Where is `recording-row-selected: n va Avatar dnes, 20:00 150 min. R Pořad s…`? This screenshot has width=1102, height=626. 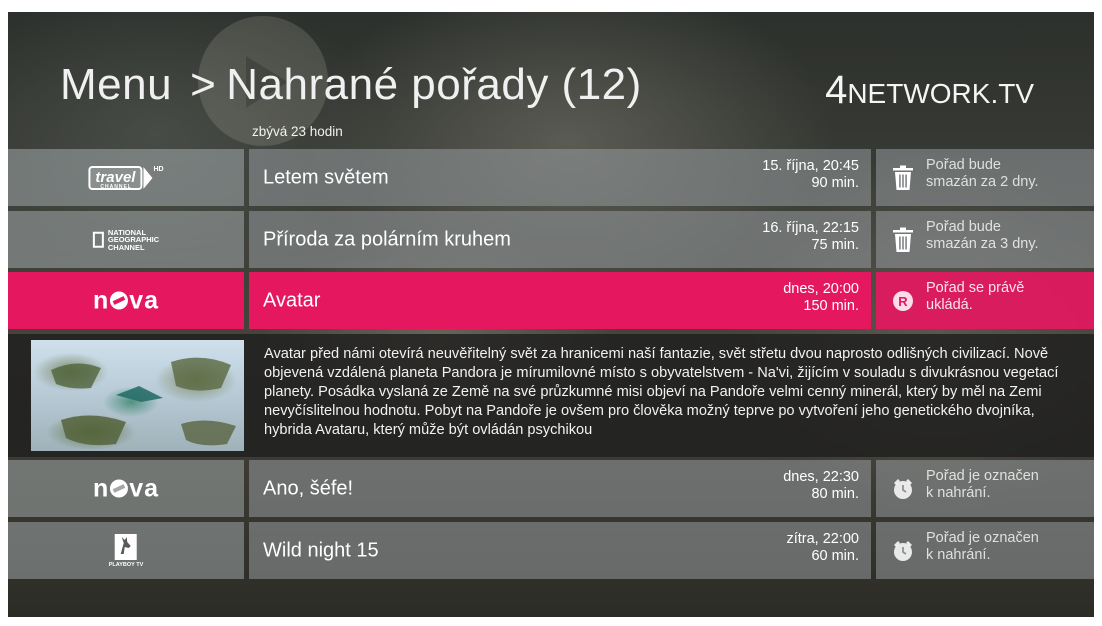
recording-row-selected: n va Avatar dnes, 20:00 150 min. R Pořad s… is located at coordinates (551, 300).